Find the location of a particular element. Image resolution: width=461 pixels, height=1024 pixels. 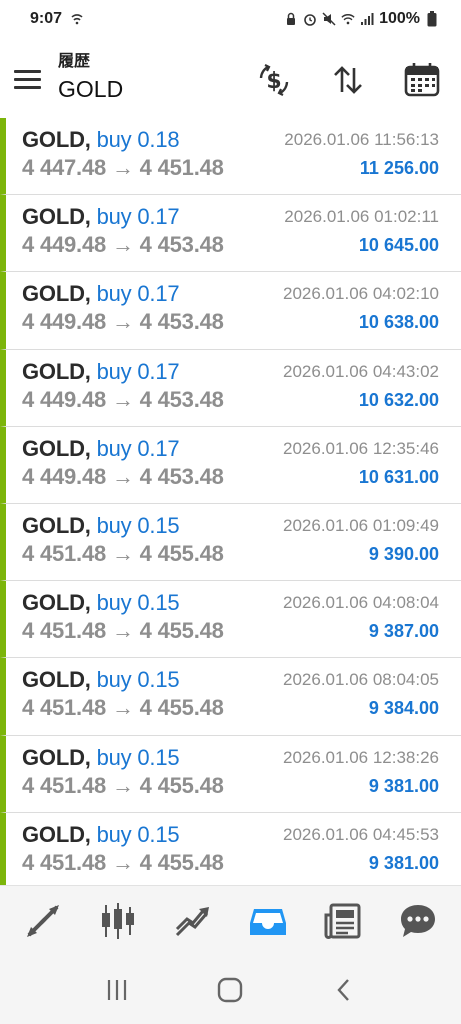

trade-profit: 10 632.00 is located at coordinates (398, 399).